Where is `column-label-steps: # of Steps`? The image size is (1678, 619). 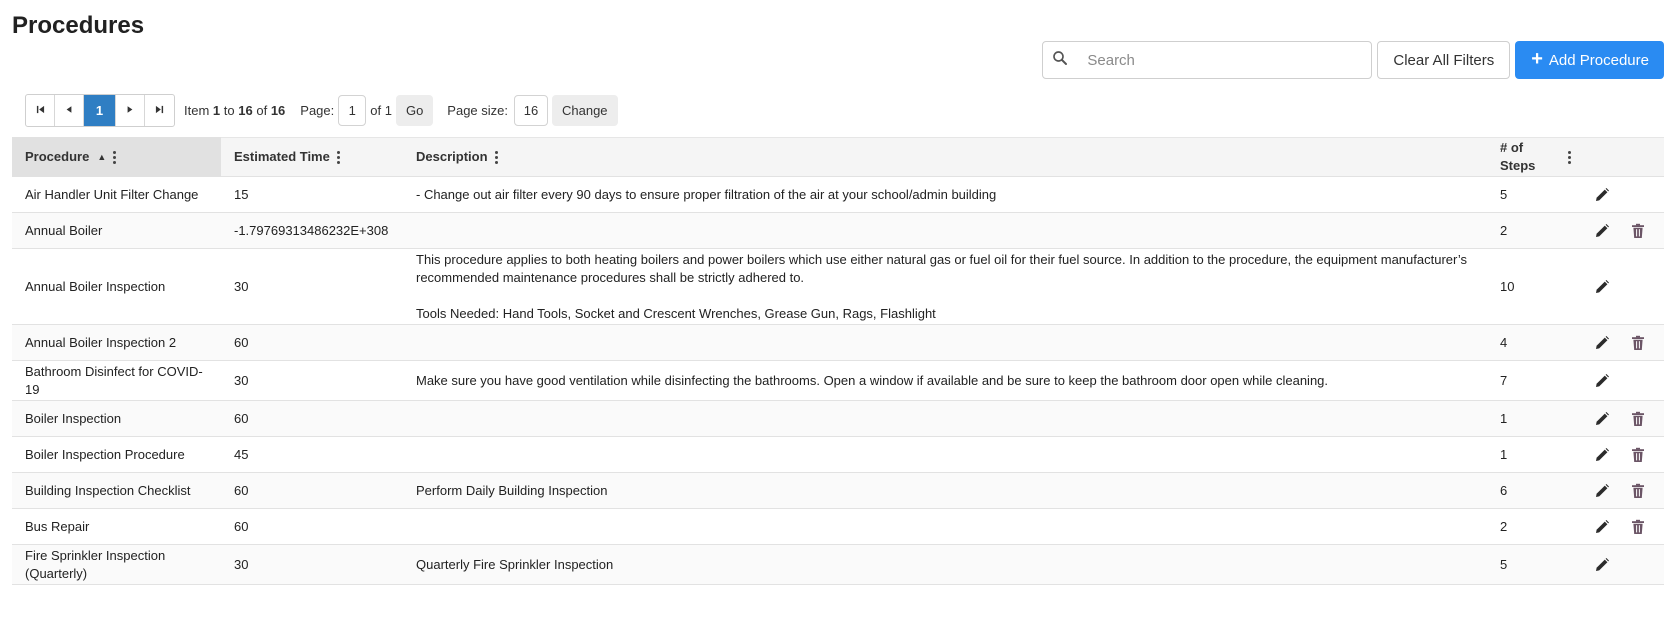
column-label-steps: # of Steps is located at coordinates (1518, 156).